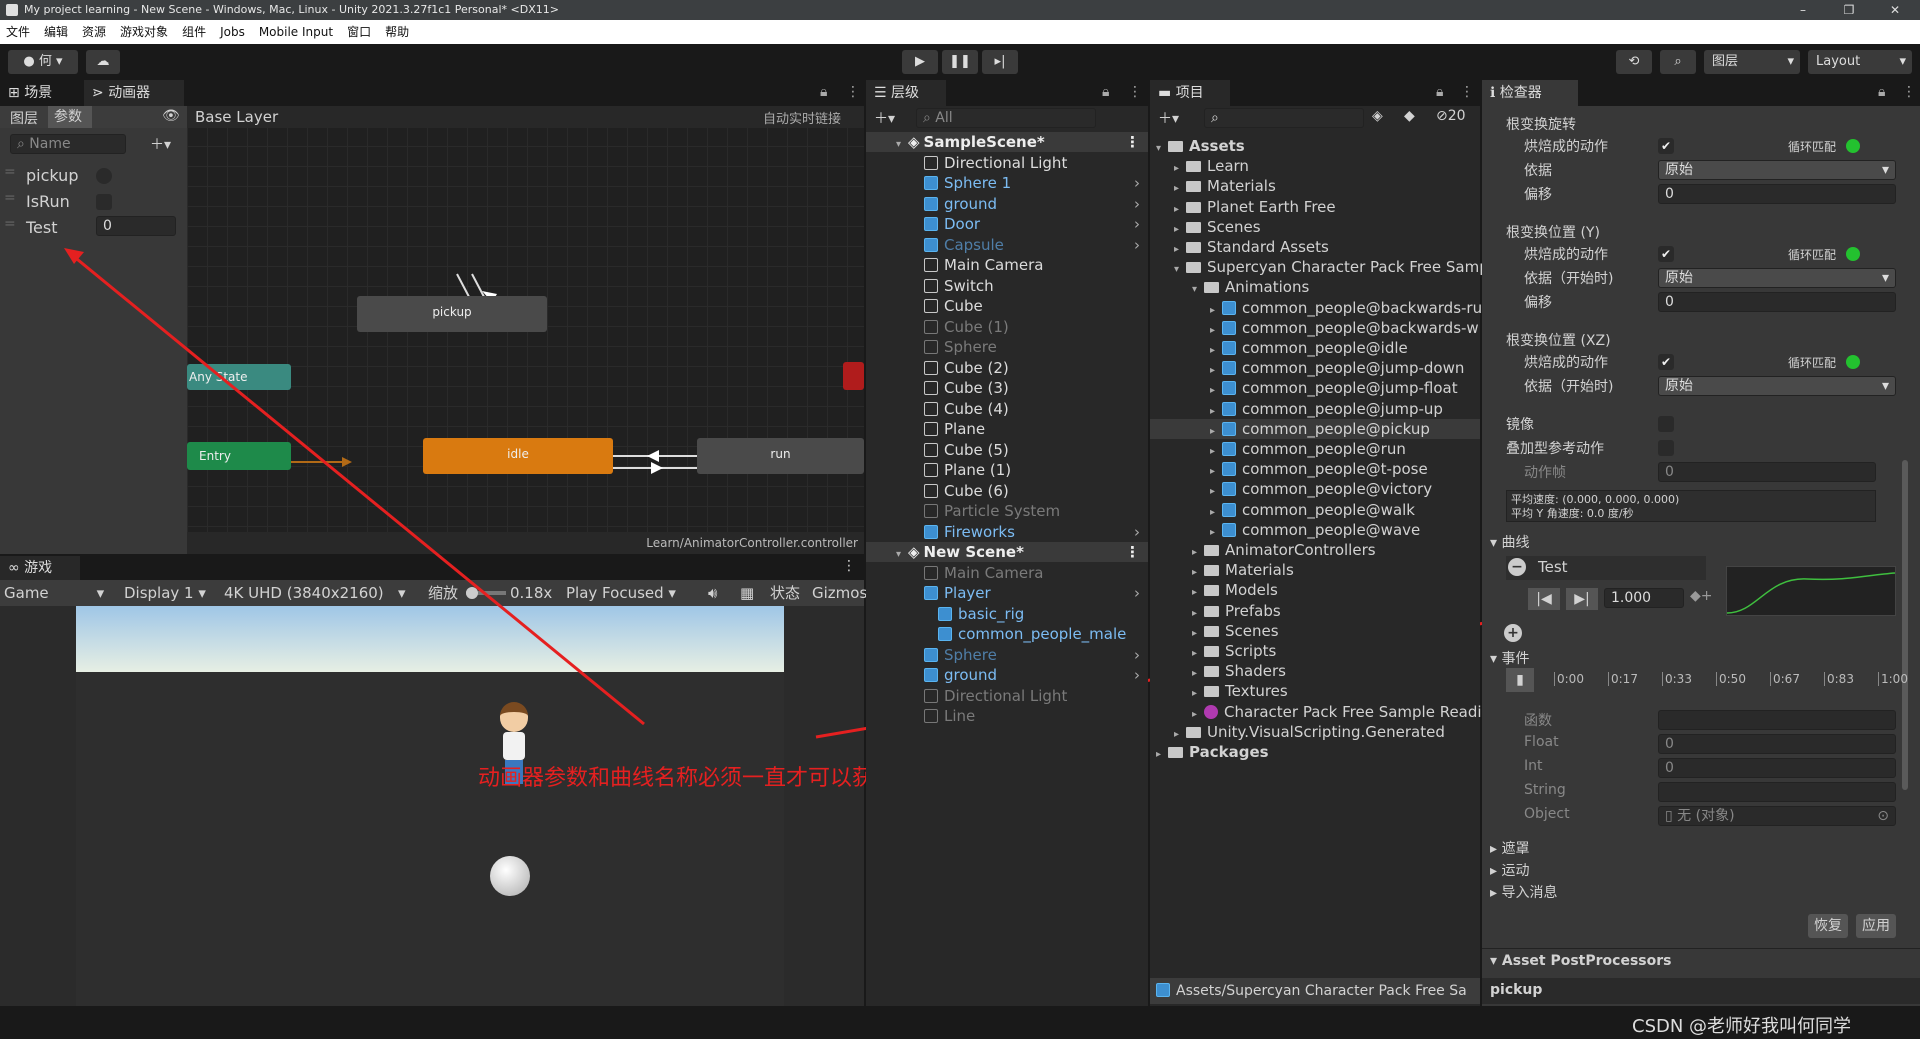 The width and height of the screenshot is (1920, 1039). What do you see at coordinates (68, 144) in the screenshot?
I see `param-search-input: ⌕ Name` at bounding box center [68, 144].